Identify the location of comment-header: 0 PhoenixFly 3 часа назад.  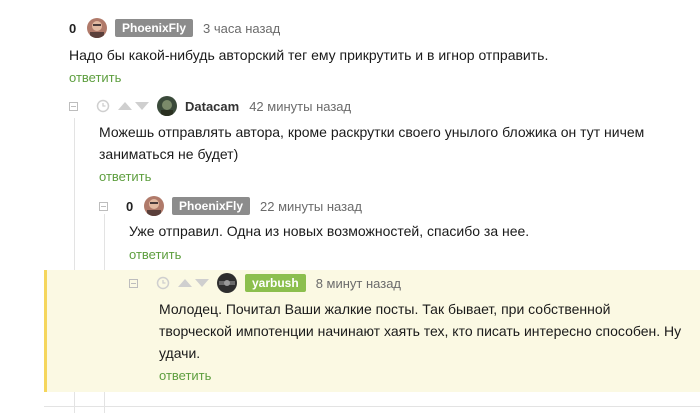
(174, 28).